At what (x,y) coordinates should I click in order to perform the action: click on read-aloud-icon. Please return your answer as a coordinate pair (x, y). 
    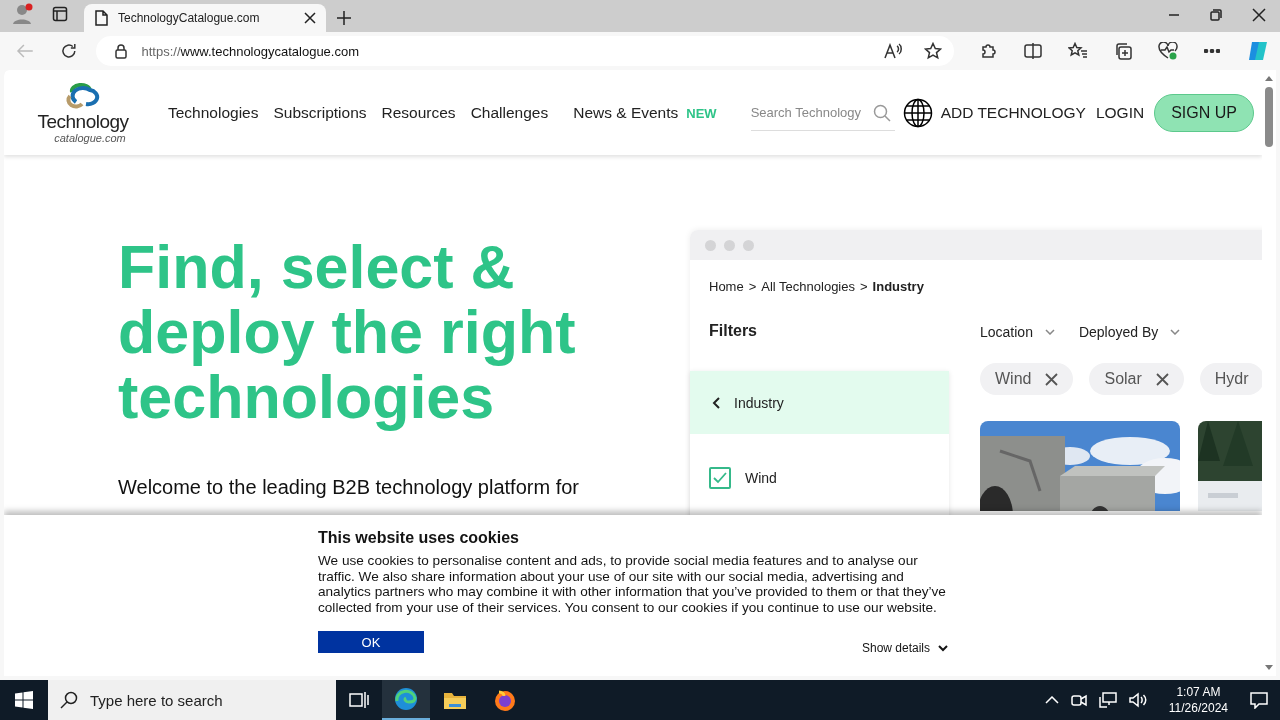
    Looking at the image, I should click on (893, 51).